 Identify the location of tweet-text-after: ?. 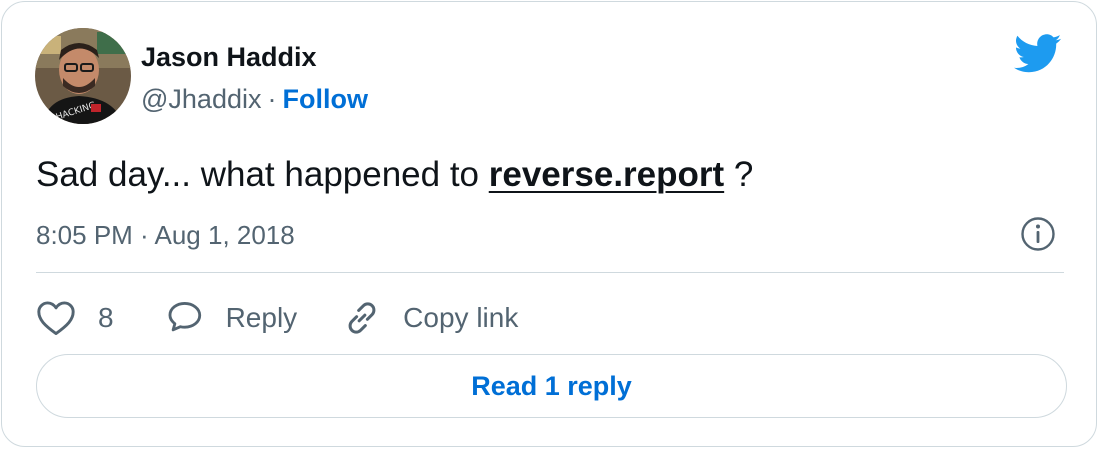
(739, 174).